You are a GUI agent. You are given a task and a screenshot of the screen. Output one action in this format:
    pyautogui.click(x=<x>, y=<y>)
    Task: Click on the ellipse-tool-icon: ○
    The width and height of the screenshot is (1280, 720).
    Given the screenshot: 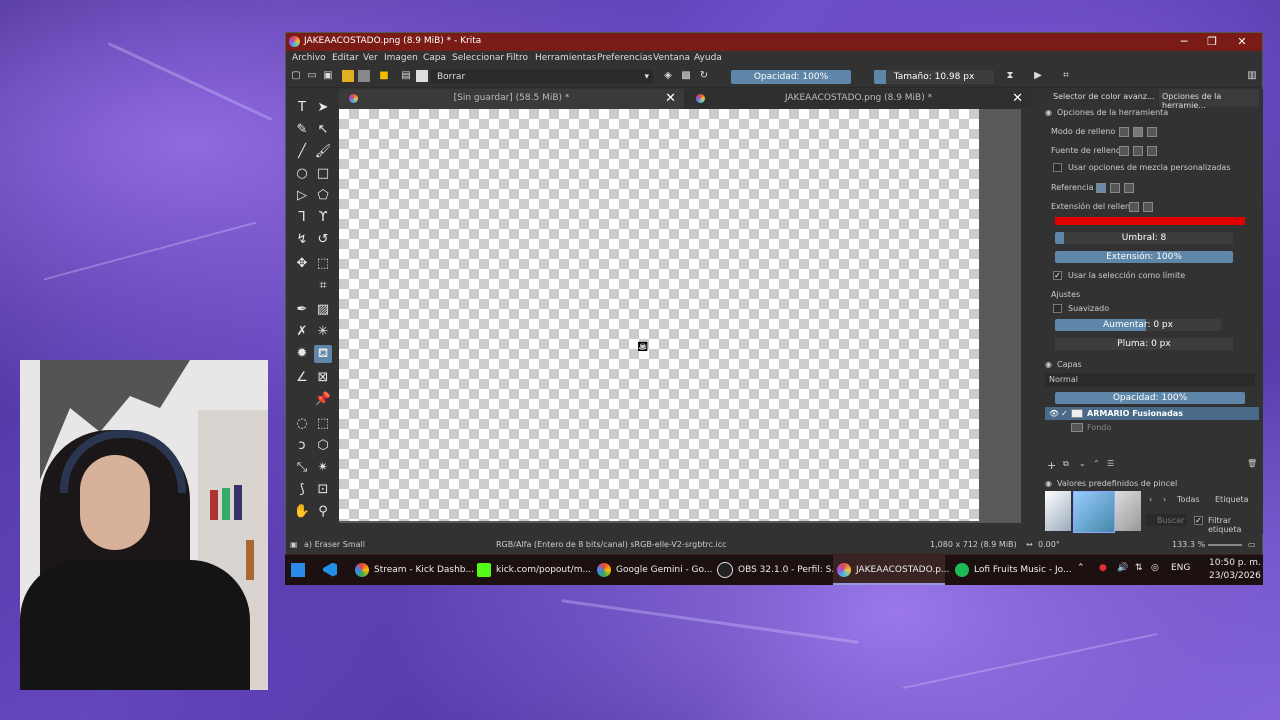 What is the action you would take?
    pyautogui.click(x=302, y=174)
    